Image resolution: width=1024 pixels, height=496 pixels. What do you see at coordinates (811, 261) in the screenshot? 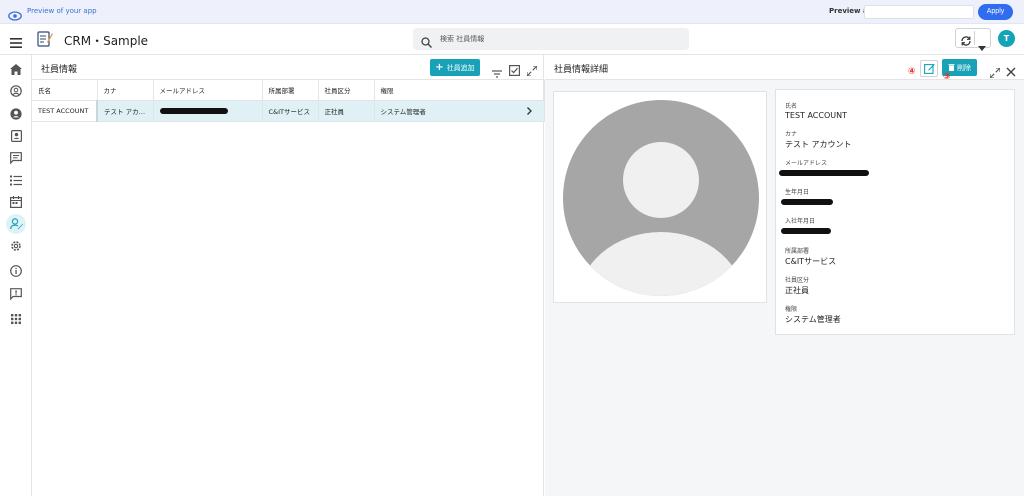
I see `field-value: C&ITサービス` at bounding box center [811, 261].